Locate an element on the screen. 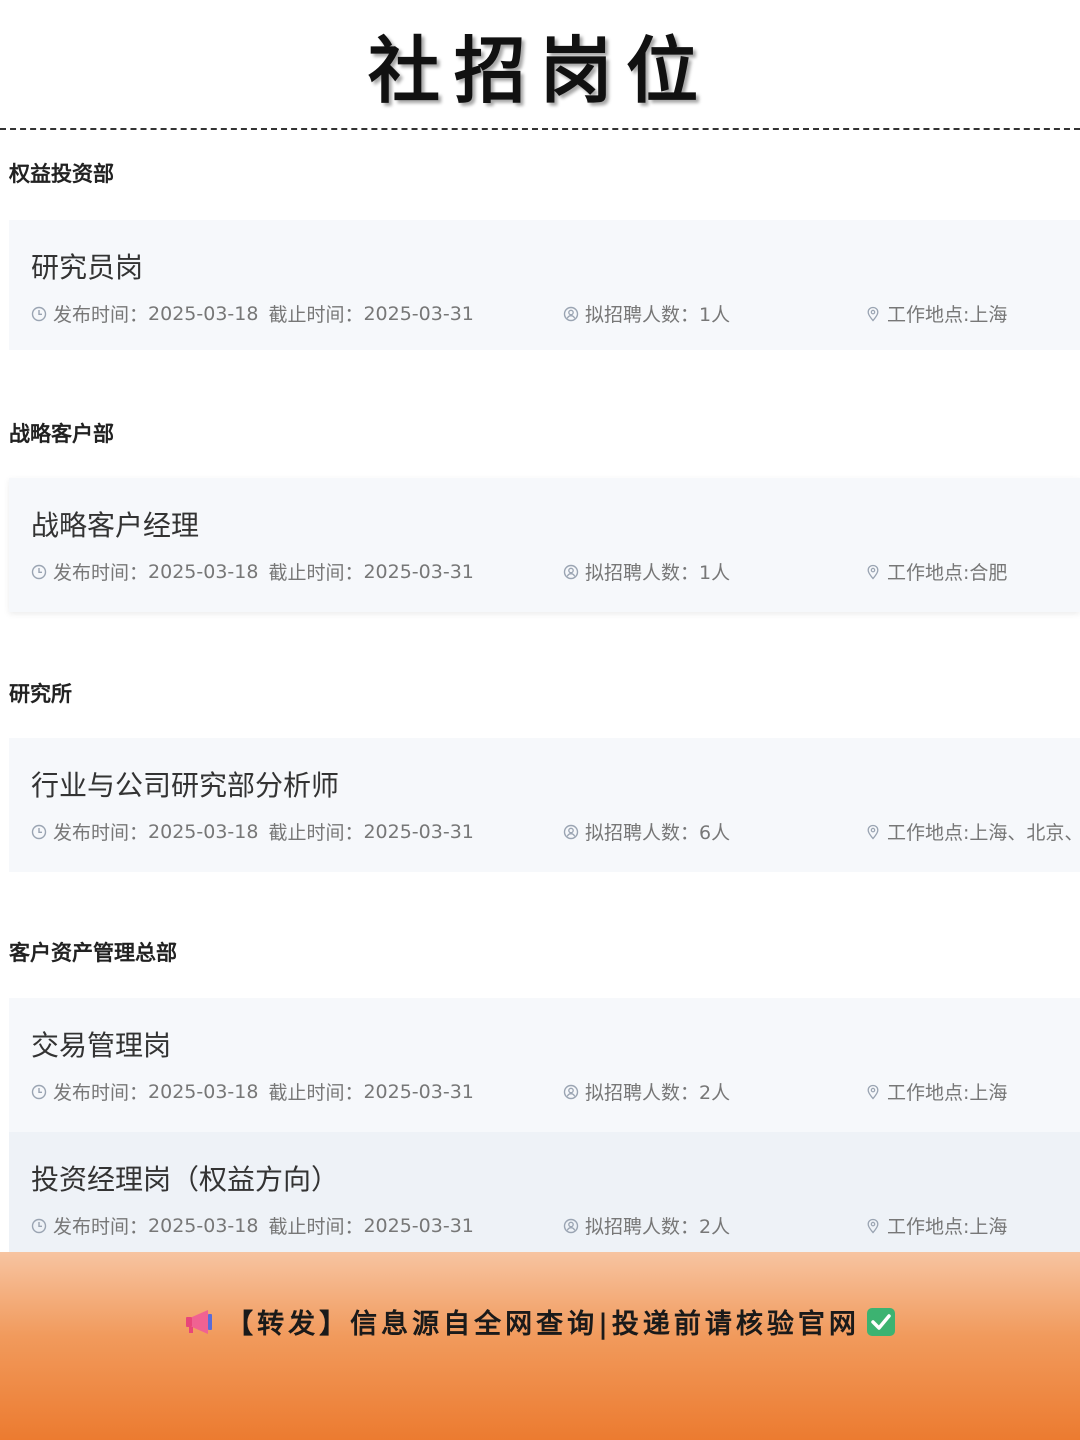 The width and height of the screenshot is (1080, 1440). job-headcount: 拟招聘人数： 6人 is located at coordinates (646, 831).